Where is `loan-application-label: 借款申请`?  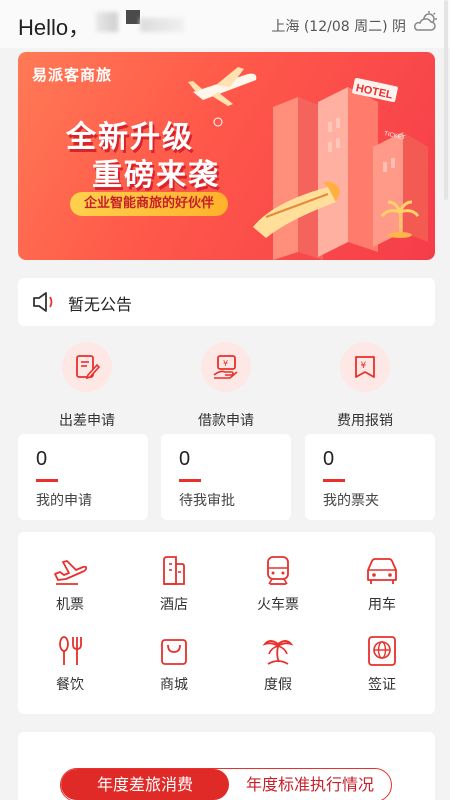
loan-application-label: 借款申请 is located at coordinates (226, 421).